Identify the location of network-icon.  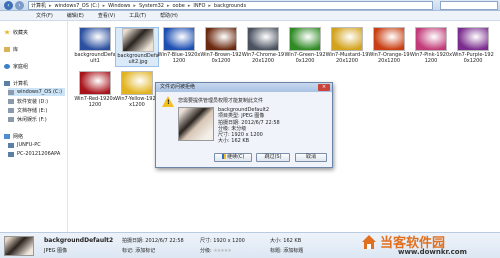
(7, 136).